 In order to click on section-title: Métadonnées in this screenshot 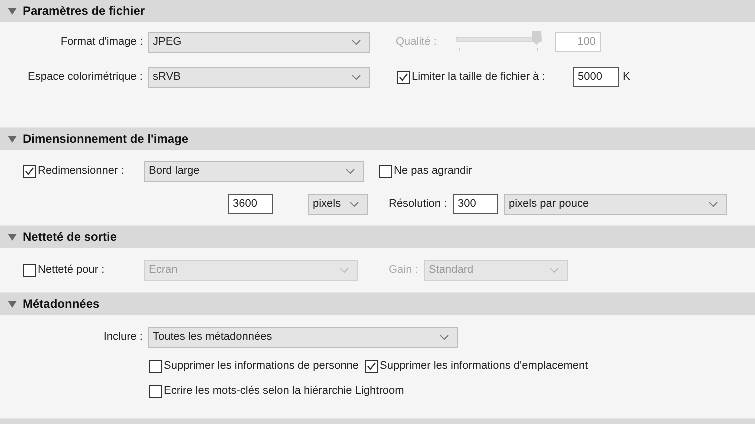, I will do `click(61, 304)`.